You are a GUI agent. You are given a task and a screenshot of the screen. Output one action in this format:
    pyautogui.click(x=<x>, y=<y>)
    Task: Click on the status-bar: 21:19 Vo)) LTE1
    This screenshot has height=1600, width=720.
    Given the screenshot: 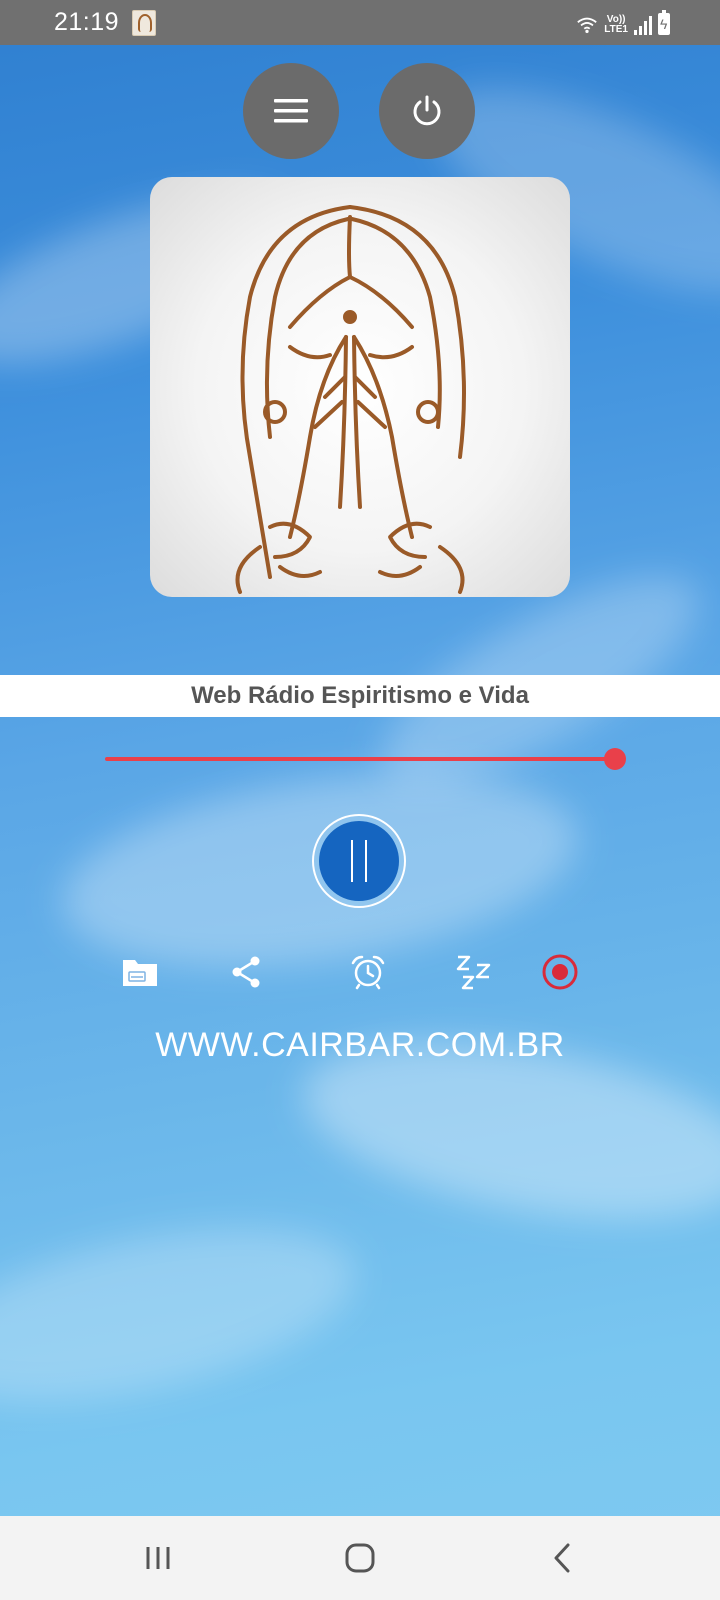 What is the action you would take?
    pyautogui.click(x=360, y=22)
    